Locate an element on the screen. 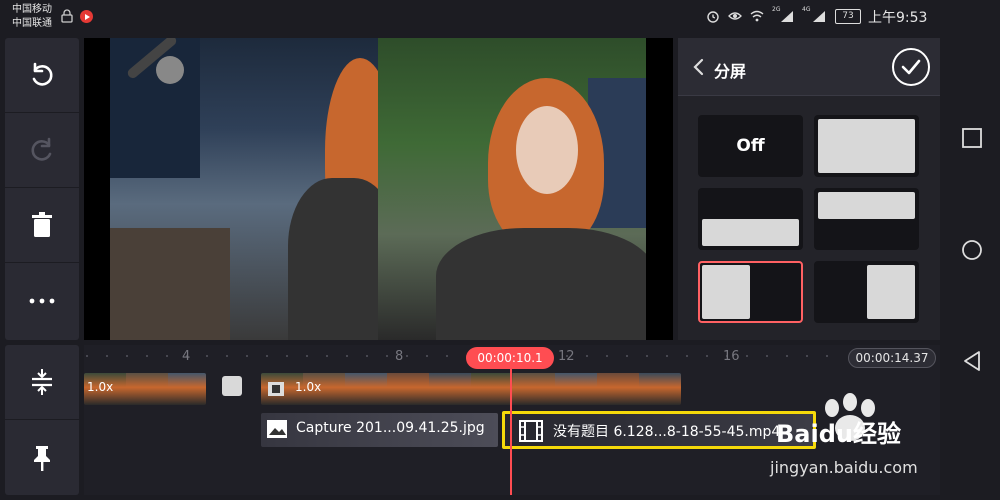 The height and width of the screenshot is (500, 1000). main-clip-2: 1.0x is located at coordinates (471, 389).